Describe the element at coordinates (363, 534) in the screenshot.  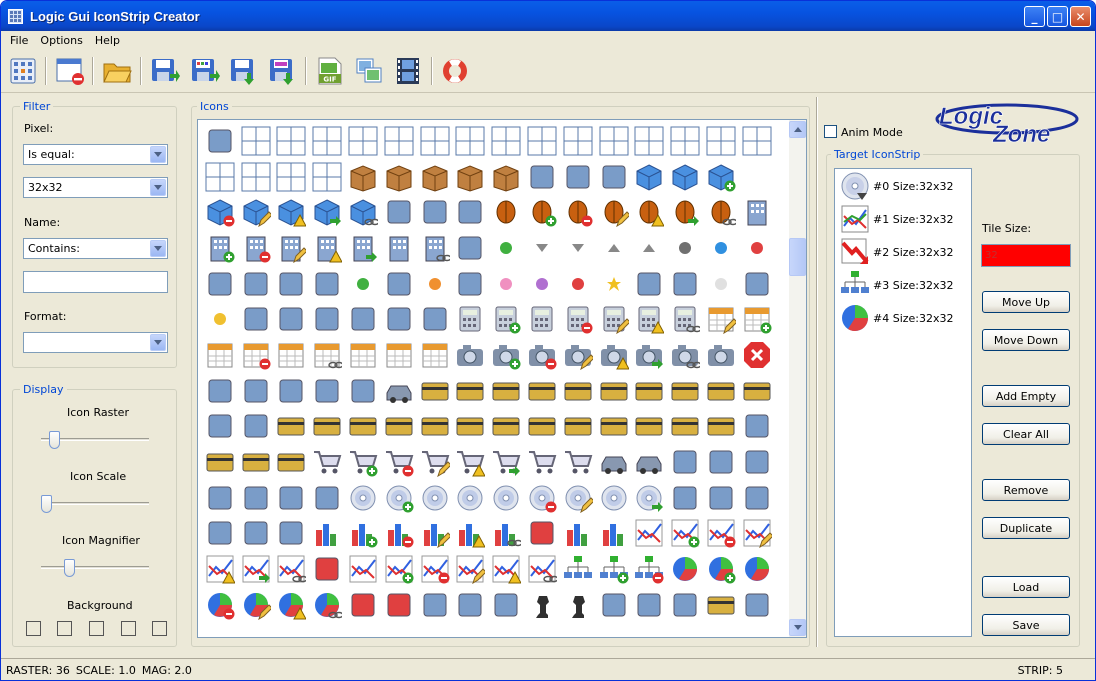
I see `chart-bar-add-icon` at that location.